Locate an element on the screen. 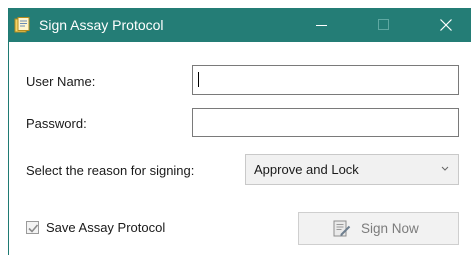 Image resolution: width=472 pixels, height=255 pixels. maximize-icon is located at coordinates (383, 24).